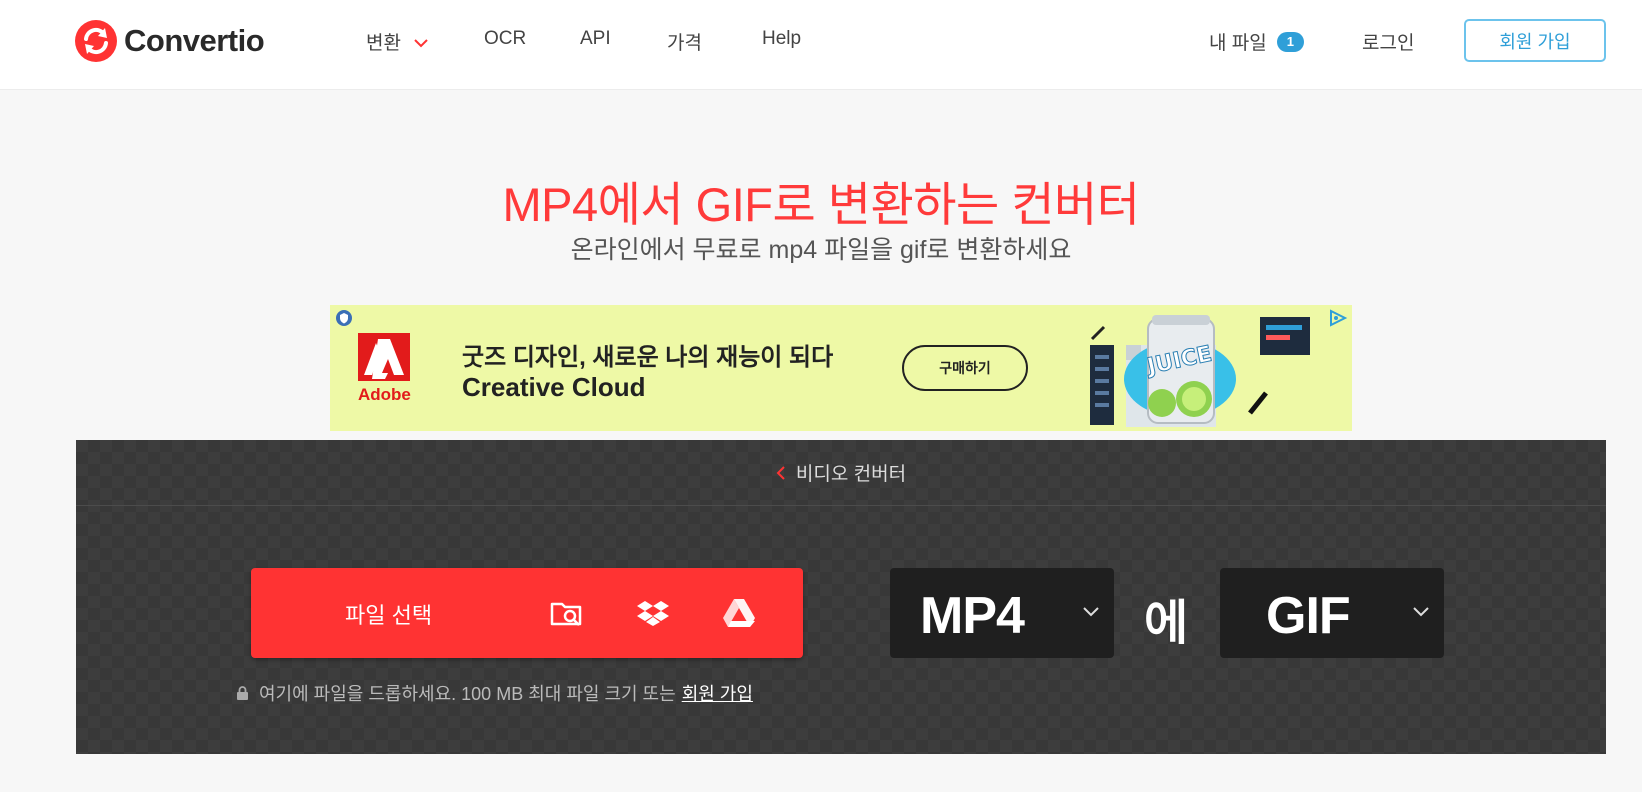 The image size is (1642, 792). I want to click on page-title: MP4에서 GIF로 변환하는 컨버터, so click(821, 204).